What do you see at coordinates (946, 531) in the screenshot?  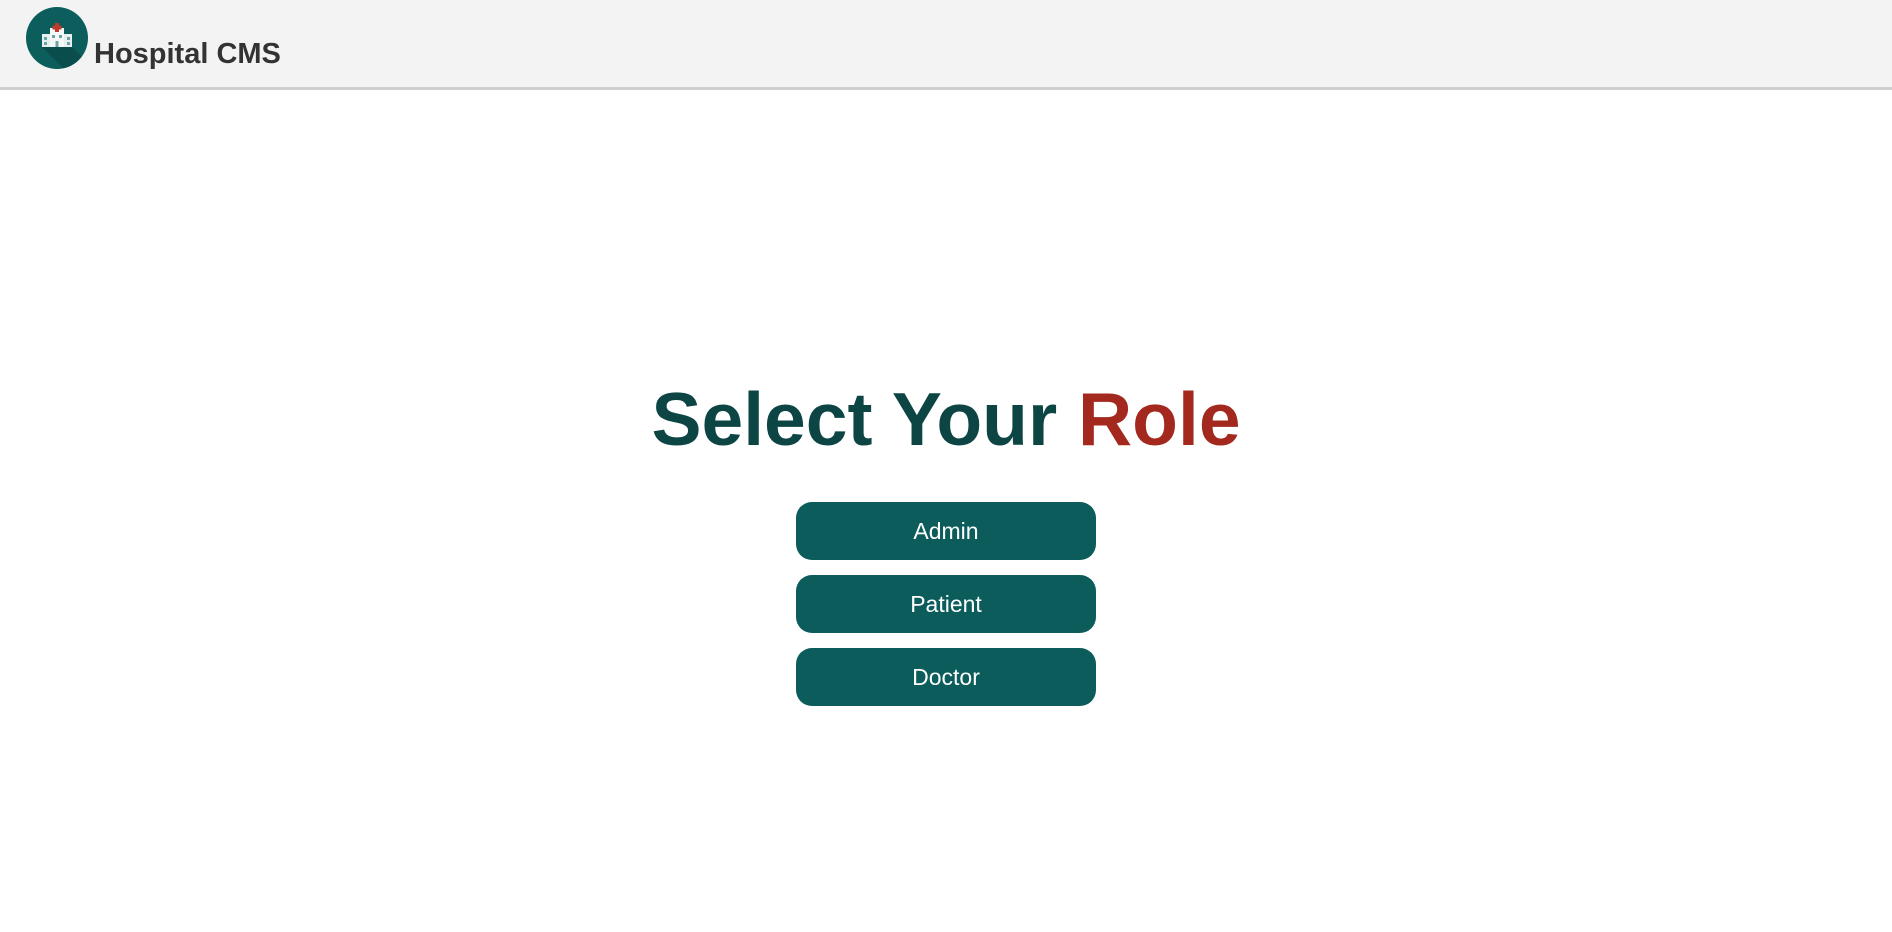 I see `admin-role-button: Admin` at bounding box center [946, 531].